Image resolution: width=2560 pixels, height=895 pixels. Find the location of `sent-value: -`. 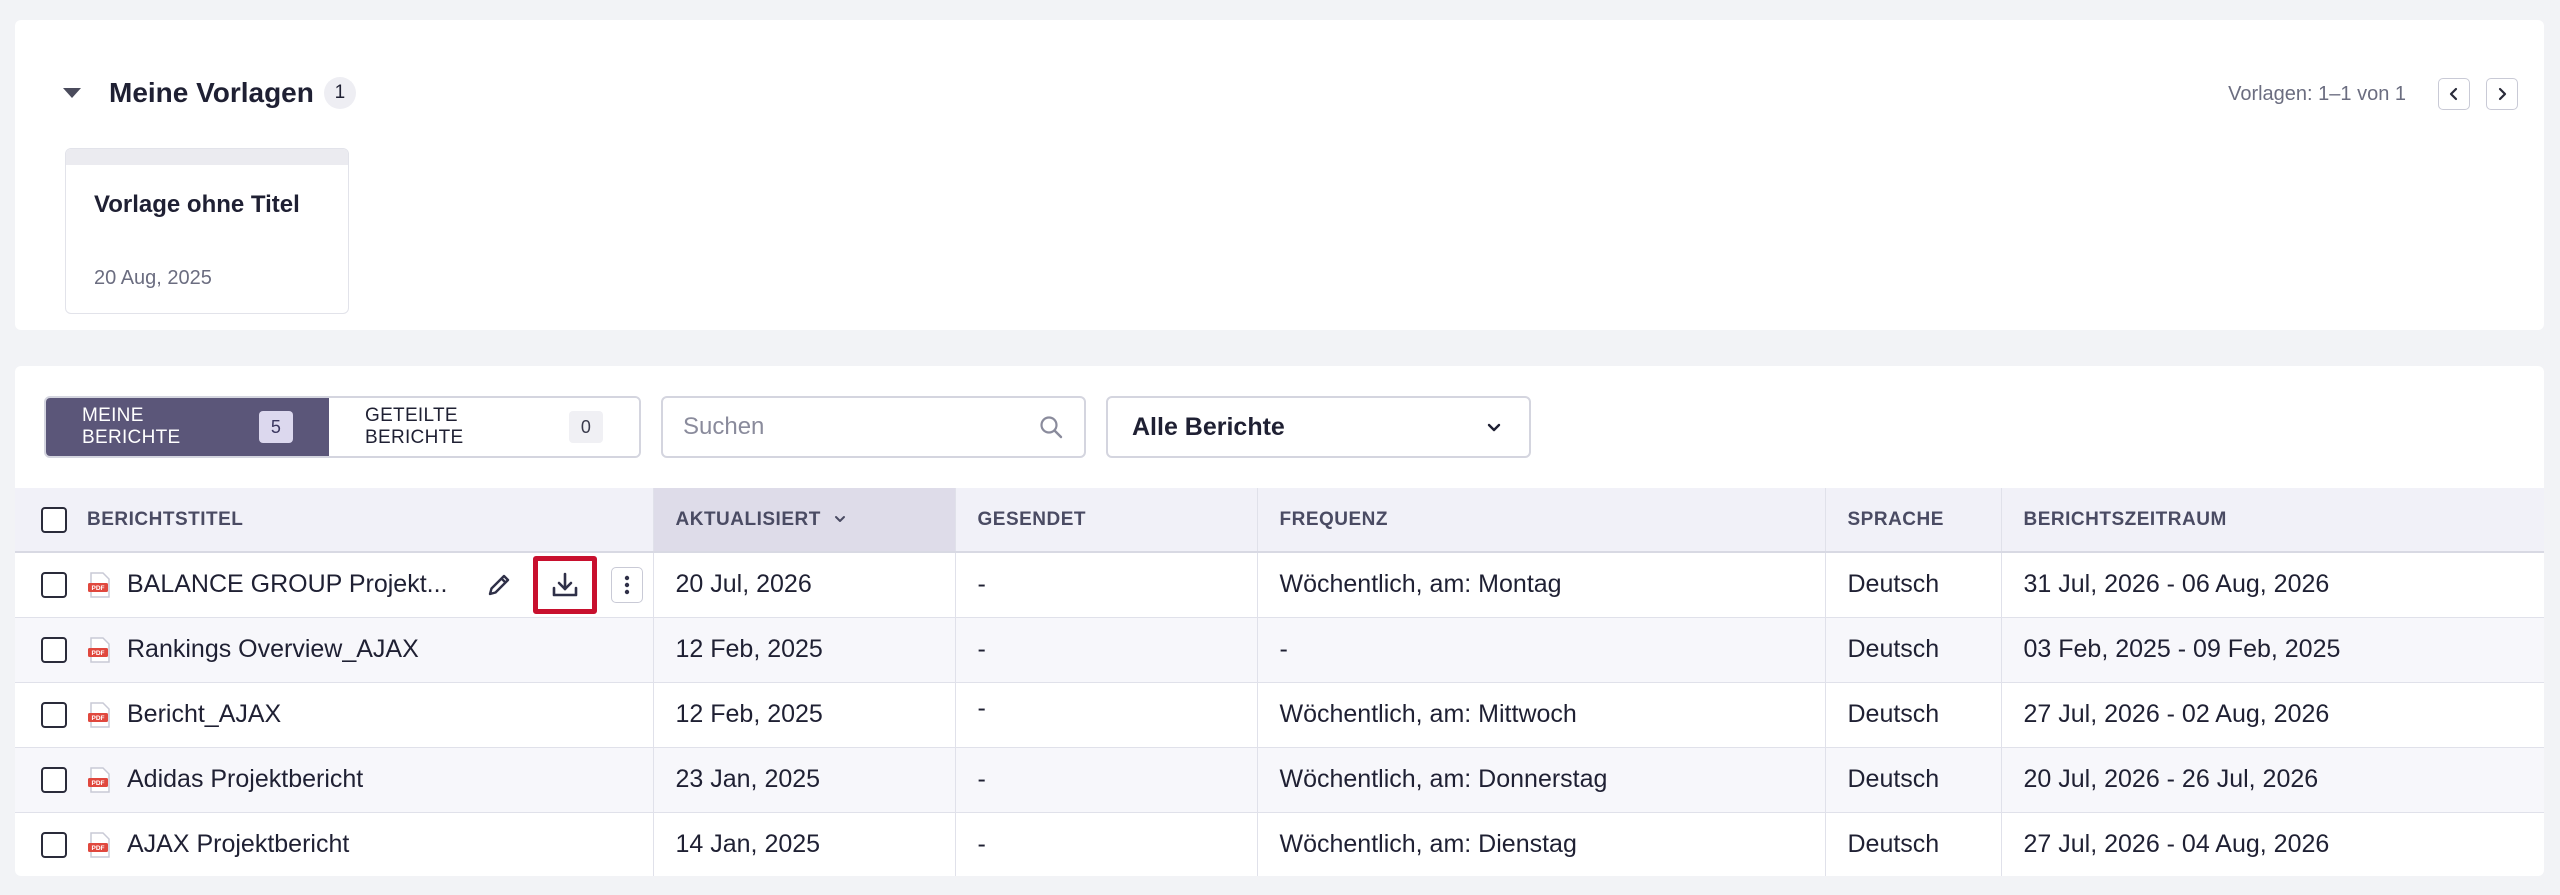

sent-value: - is located at coordinates (981, 708).